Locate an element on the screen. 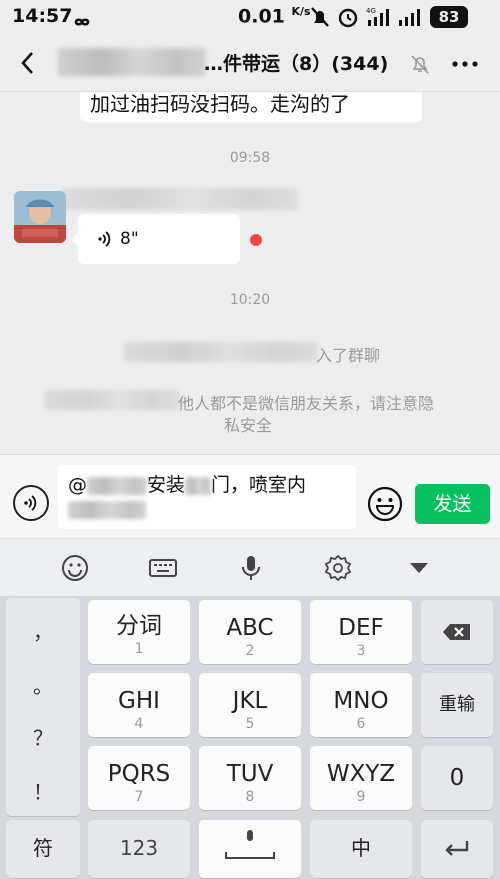 This screenshot has height=879, width=500. system-join-notice: 入了群聊 is located at coordinates (348, 355).